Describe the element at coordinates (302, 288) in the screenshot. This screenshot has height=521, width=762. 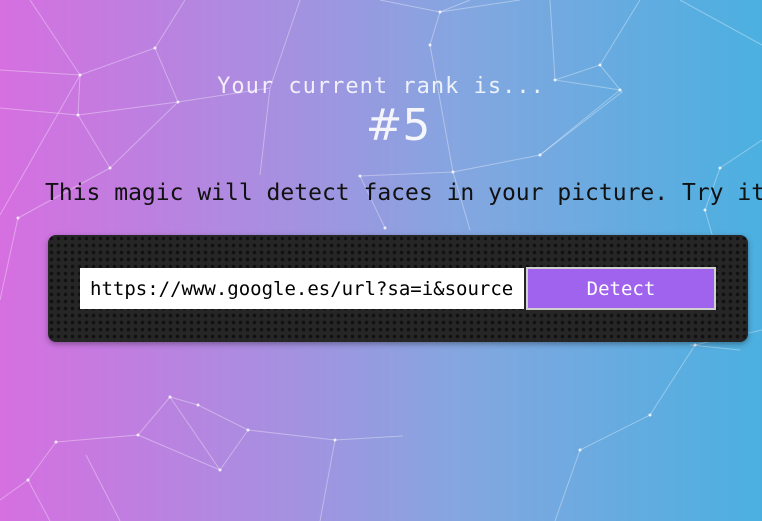
I see `image-url-input` at that location.